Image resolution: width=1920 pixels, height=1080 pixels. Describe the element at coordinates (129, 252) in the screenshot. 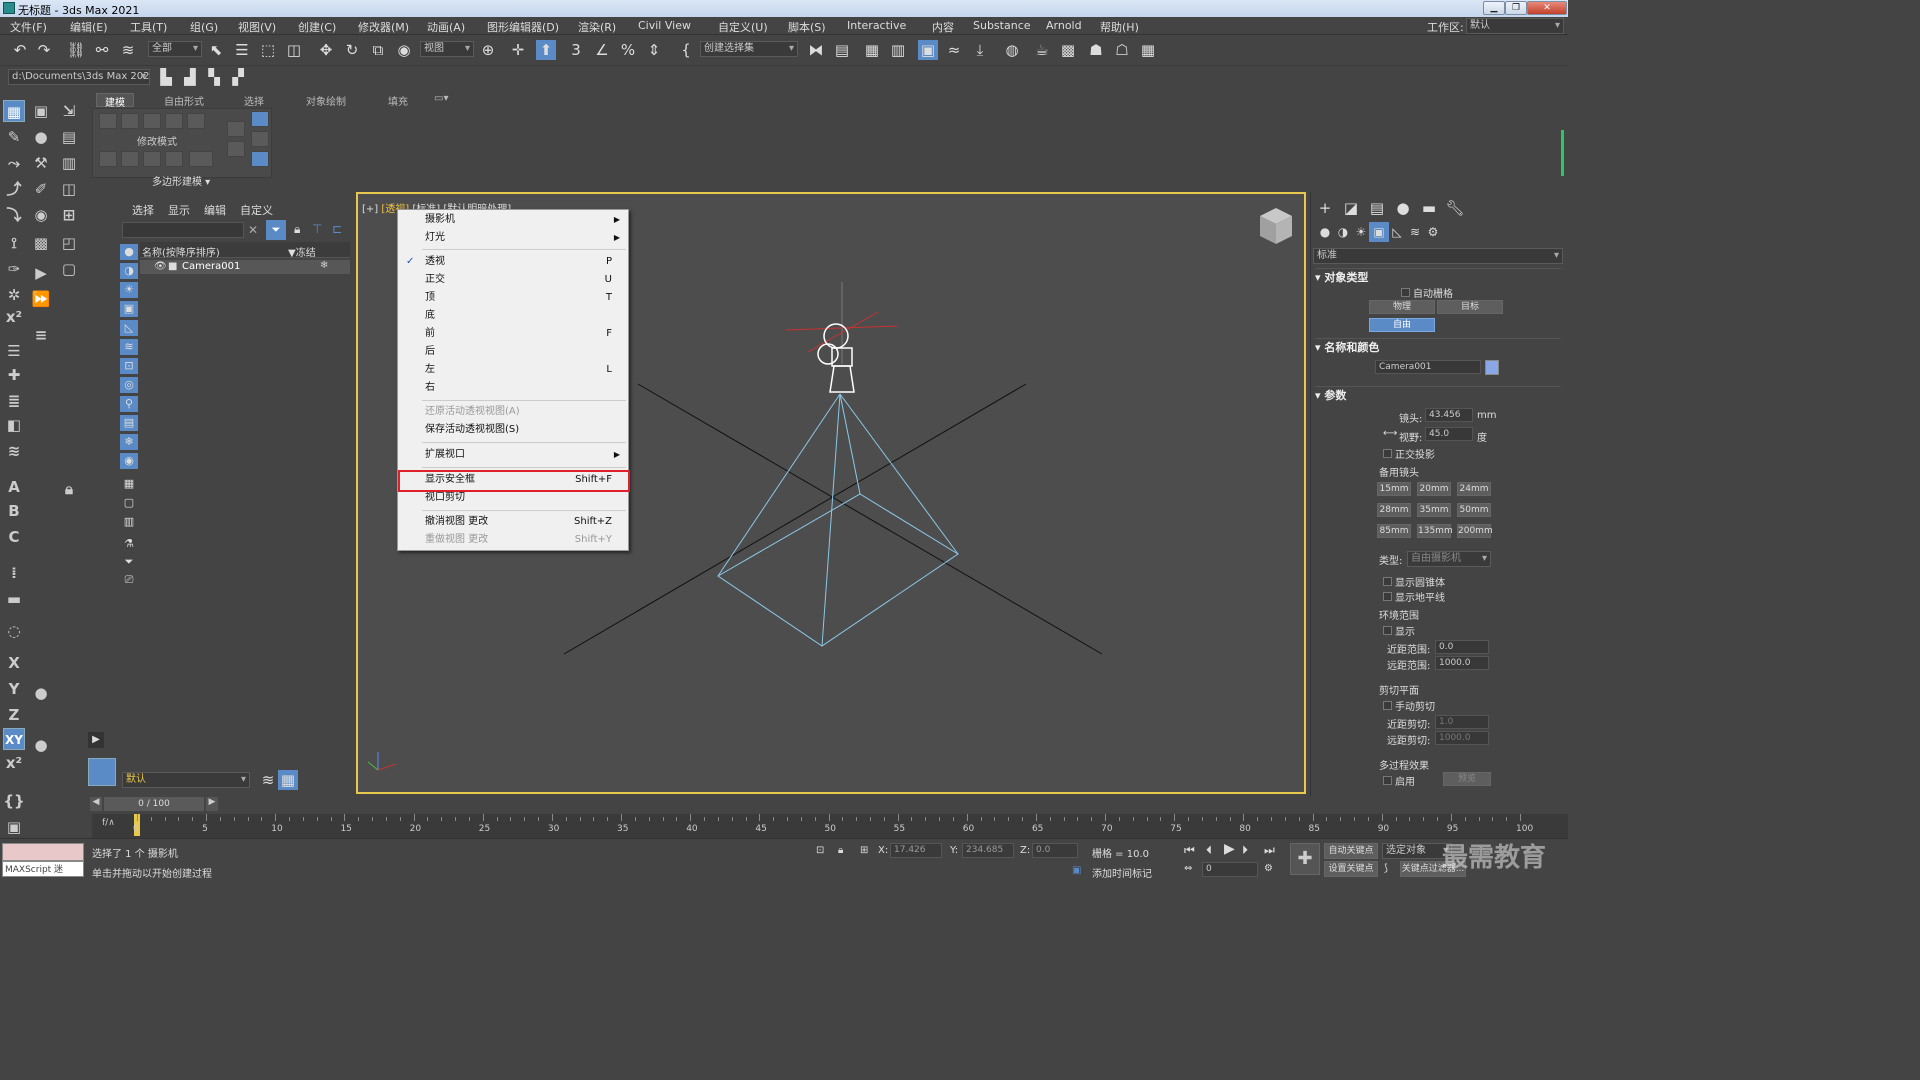

I see `filter-geometry-icon: ●` at that location.